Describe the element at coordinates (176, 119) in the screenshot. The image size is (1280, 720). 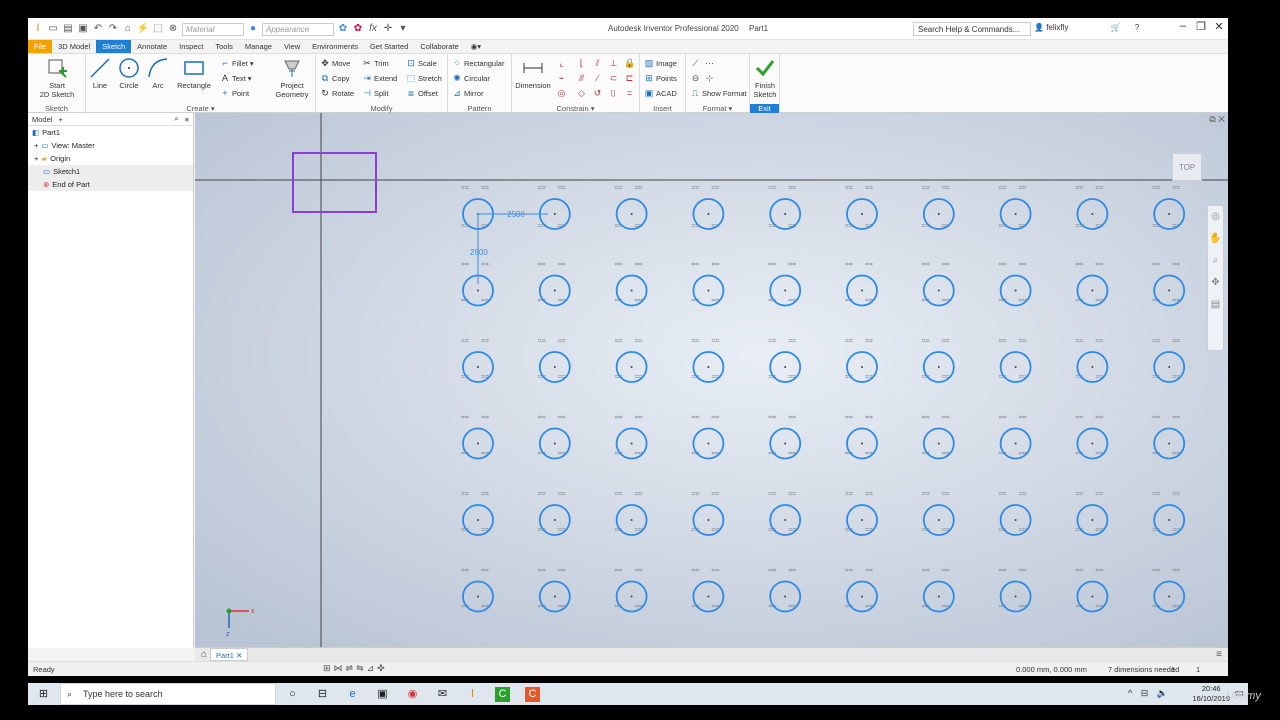
I see `search-icon: ⌕` at that location.